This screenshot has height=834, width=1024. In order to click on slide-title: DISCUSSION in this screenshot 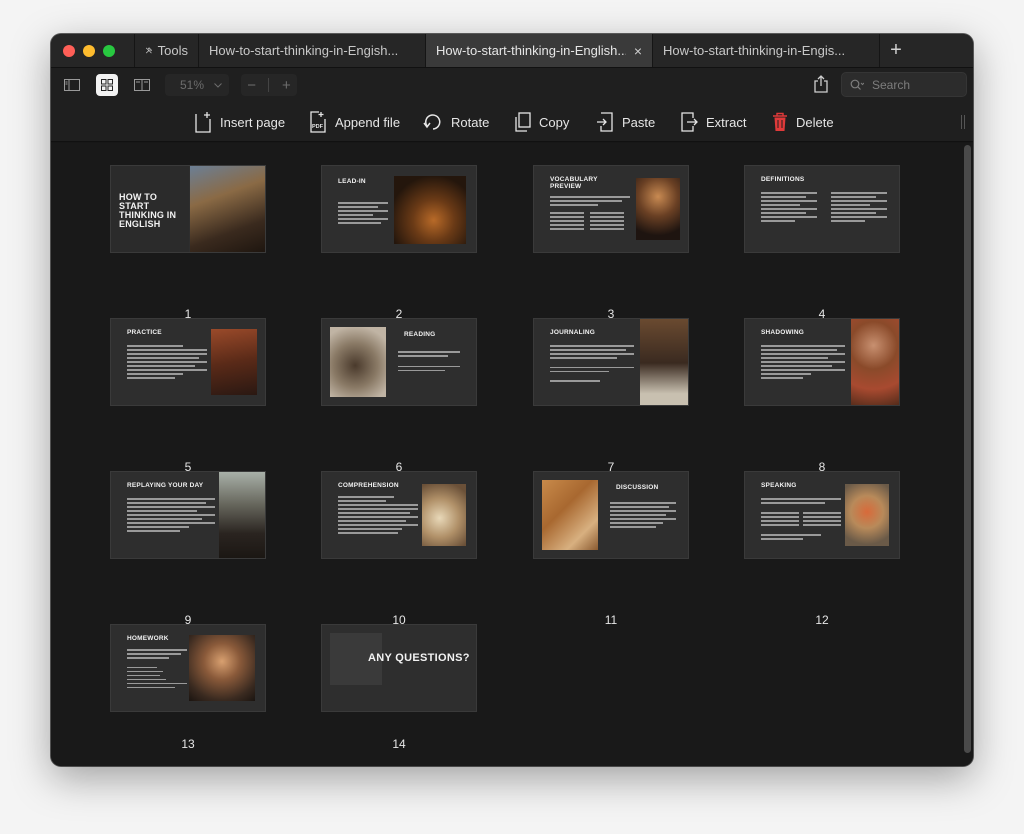, I will do `click(637, 487)`.